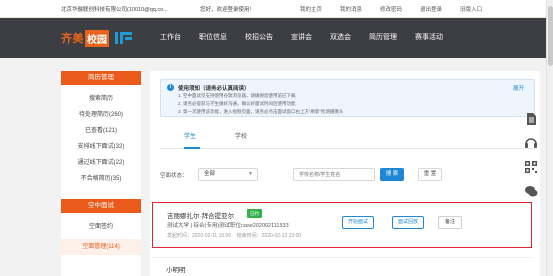 This screenshot has width=553, height=276. I want to click on notice-line: 3. 第一次使用该功能，进入视频页面，请务必点击面试窗口右上方“刷新”检测摄像头, so click(261, 111).